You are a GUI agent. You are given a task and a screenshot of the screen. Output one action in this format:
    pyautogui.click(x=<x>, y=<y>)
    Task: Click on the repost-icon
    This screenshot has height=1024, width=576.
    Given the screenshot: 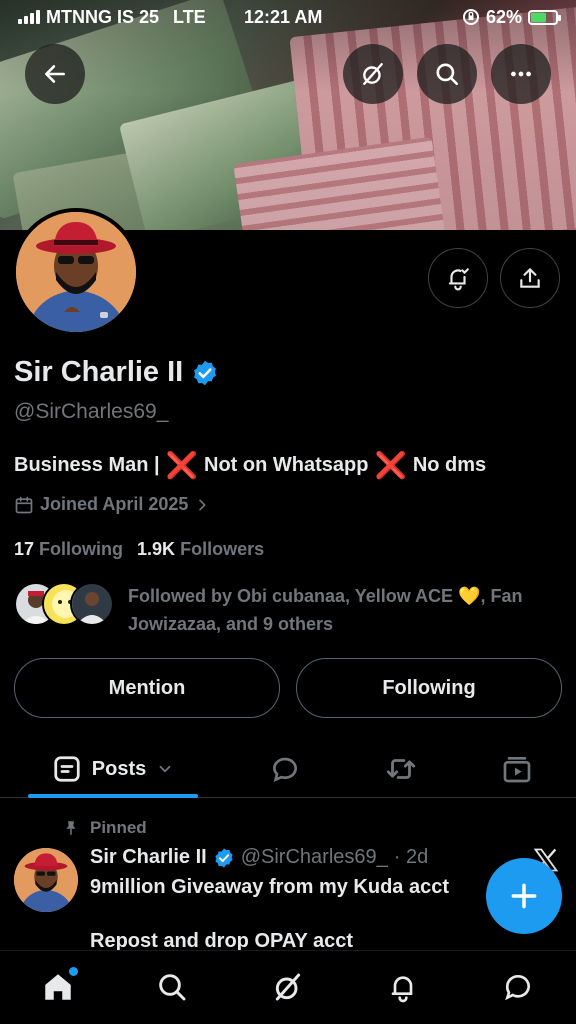 What is the action you would take?
    pyautogui.click(x=401, y=769)
    